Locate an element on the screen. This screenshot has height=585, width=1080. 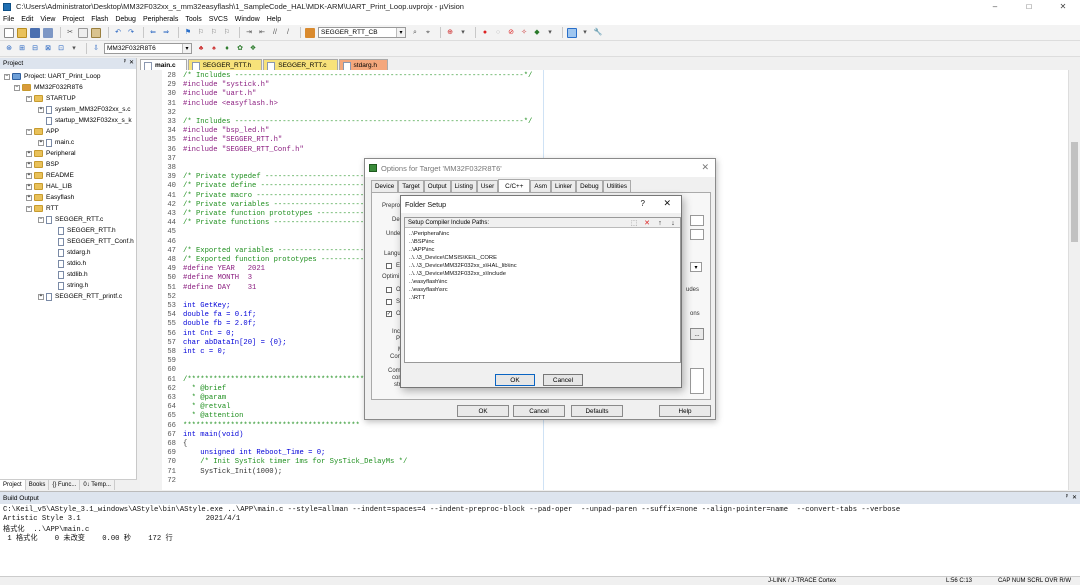
tree-item-stdarg: stdarg.h is located at coordinates (74, 252).